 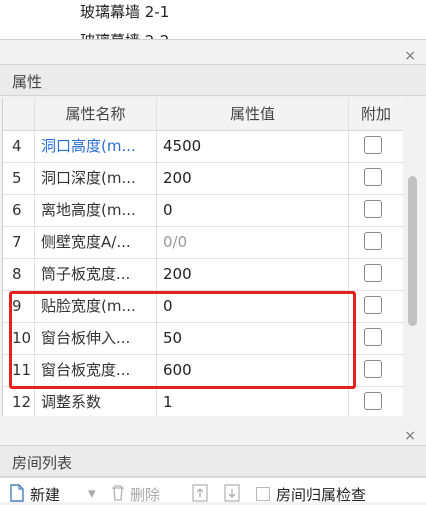 What do you see at coordinates (213, 20) in the screenshot?
I see `component-tree: 玻璃幕墙 2-1 玻璃幕墙 2-2` at bounding box center [213, 20].